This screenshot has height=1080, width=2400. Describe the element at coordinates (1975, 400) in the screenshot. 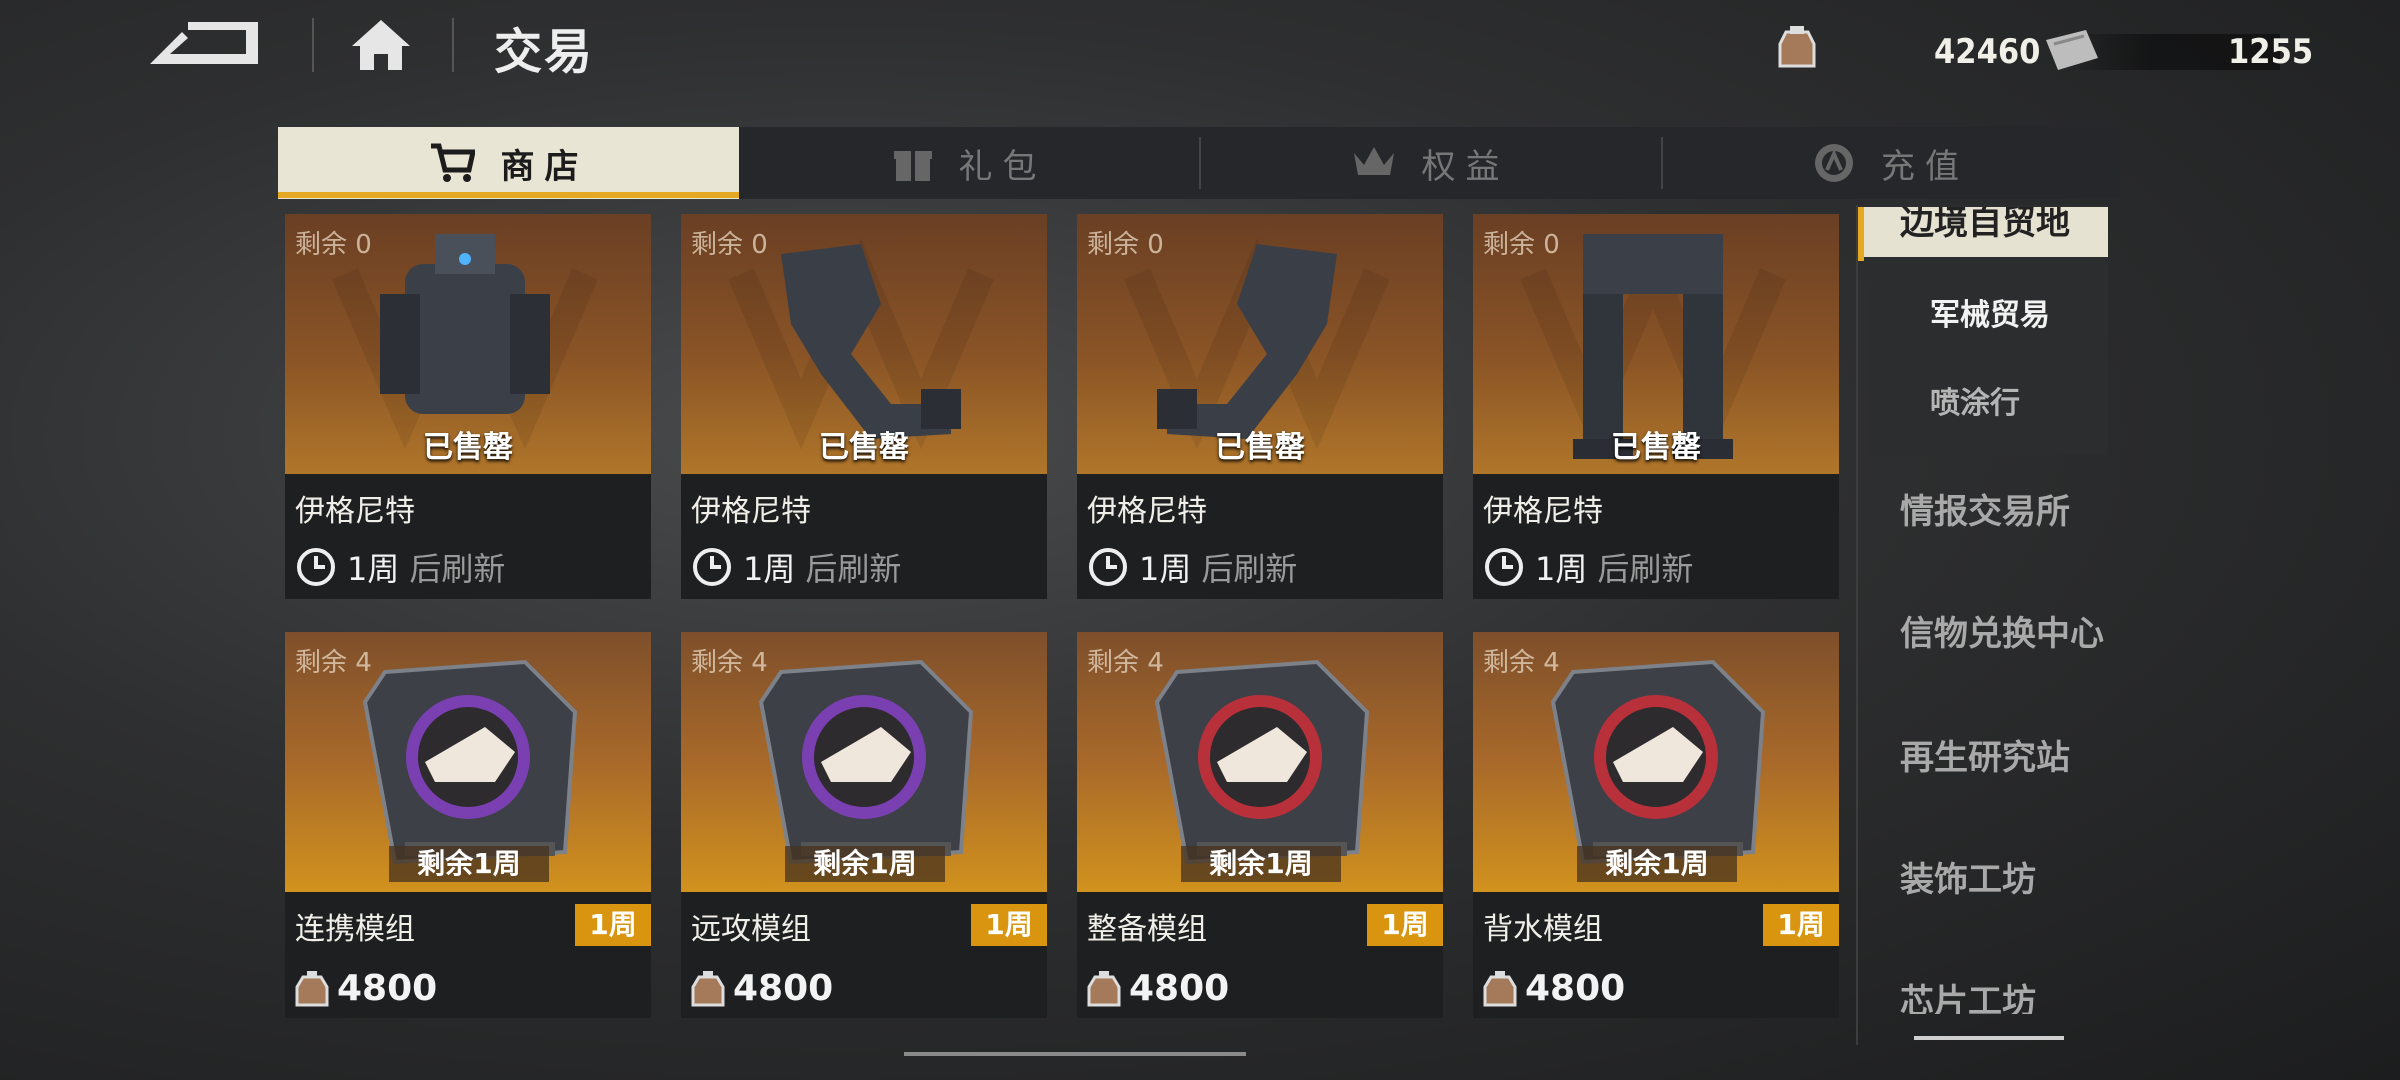

I see `side-subitem-paint-shop: 喷涂行` at that location.